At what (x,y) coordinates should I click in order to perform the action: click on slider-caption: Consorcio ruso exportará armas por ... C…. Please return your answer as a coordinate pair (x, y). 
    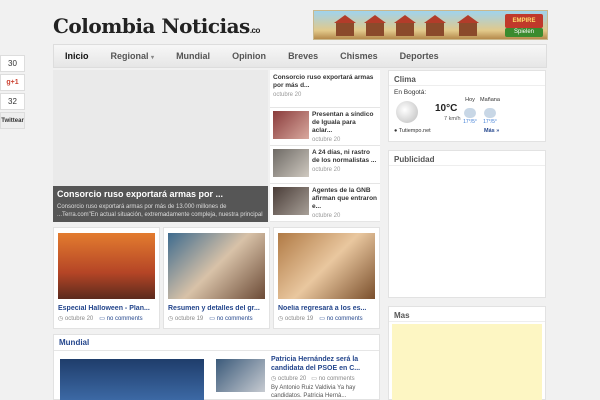
    Looking at the image, I should click on (160, 204).